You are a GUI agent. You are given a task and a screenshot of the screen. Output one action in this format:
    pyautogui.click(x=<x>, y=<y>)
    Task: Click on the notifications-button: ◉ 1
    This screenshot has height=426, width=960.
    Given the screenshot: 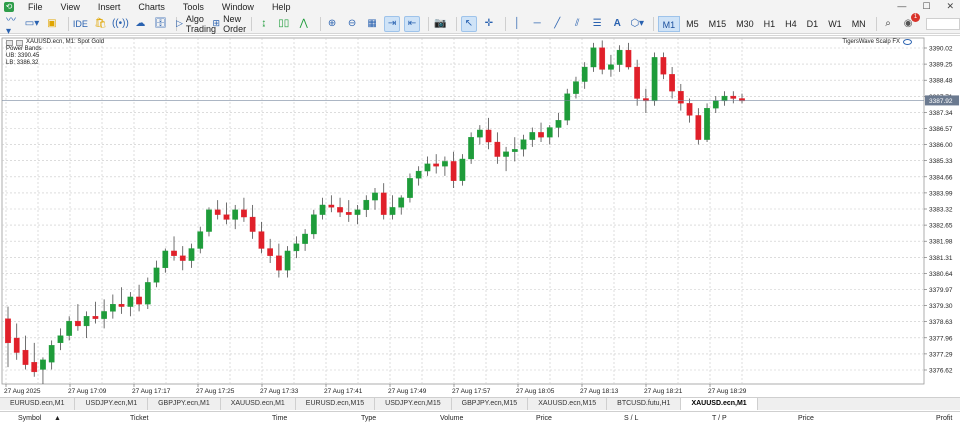 What is the action you would take?
    pyautogui.click(x=910, y=22)
    